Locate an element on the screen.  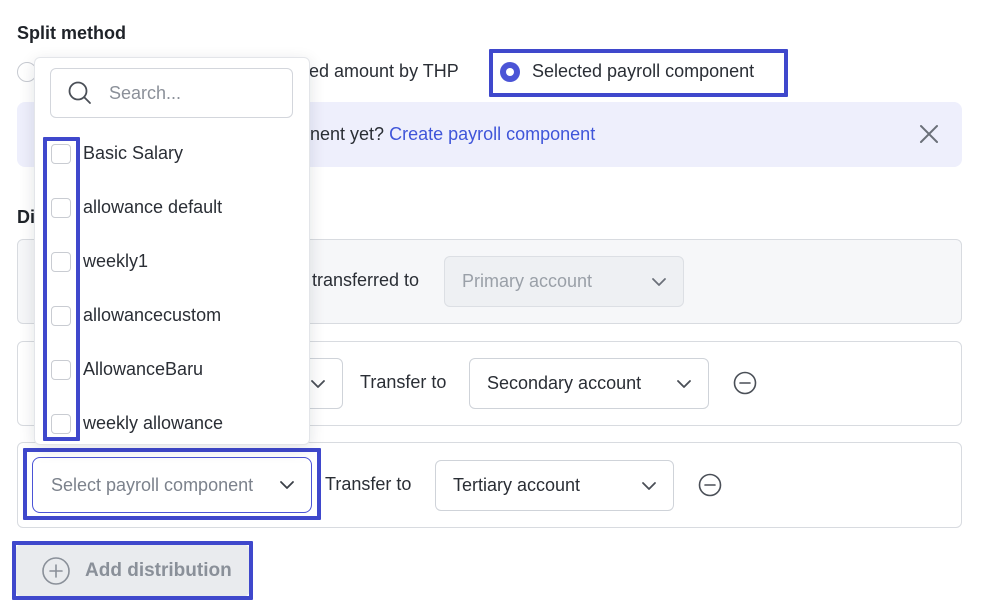
primary-account-select: Primary account is located at coordinates (564, 281).